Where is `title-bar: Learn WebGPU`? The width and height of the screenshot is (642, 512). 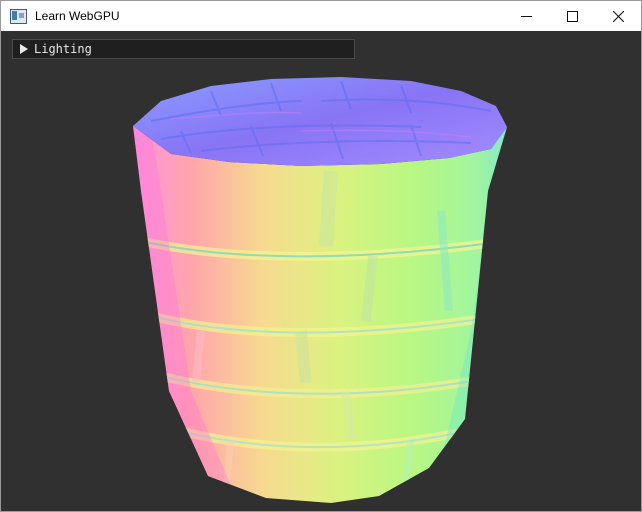 title-bar: Learn WebGPU is located at coordinates (321, 16).